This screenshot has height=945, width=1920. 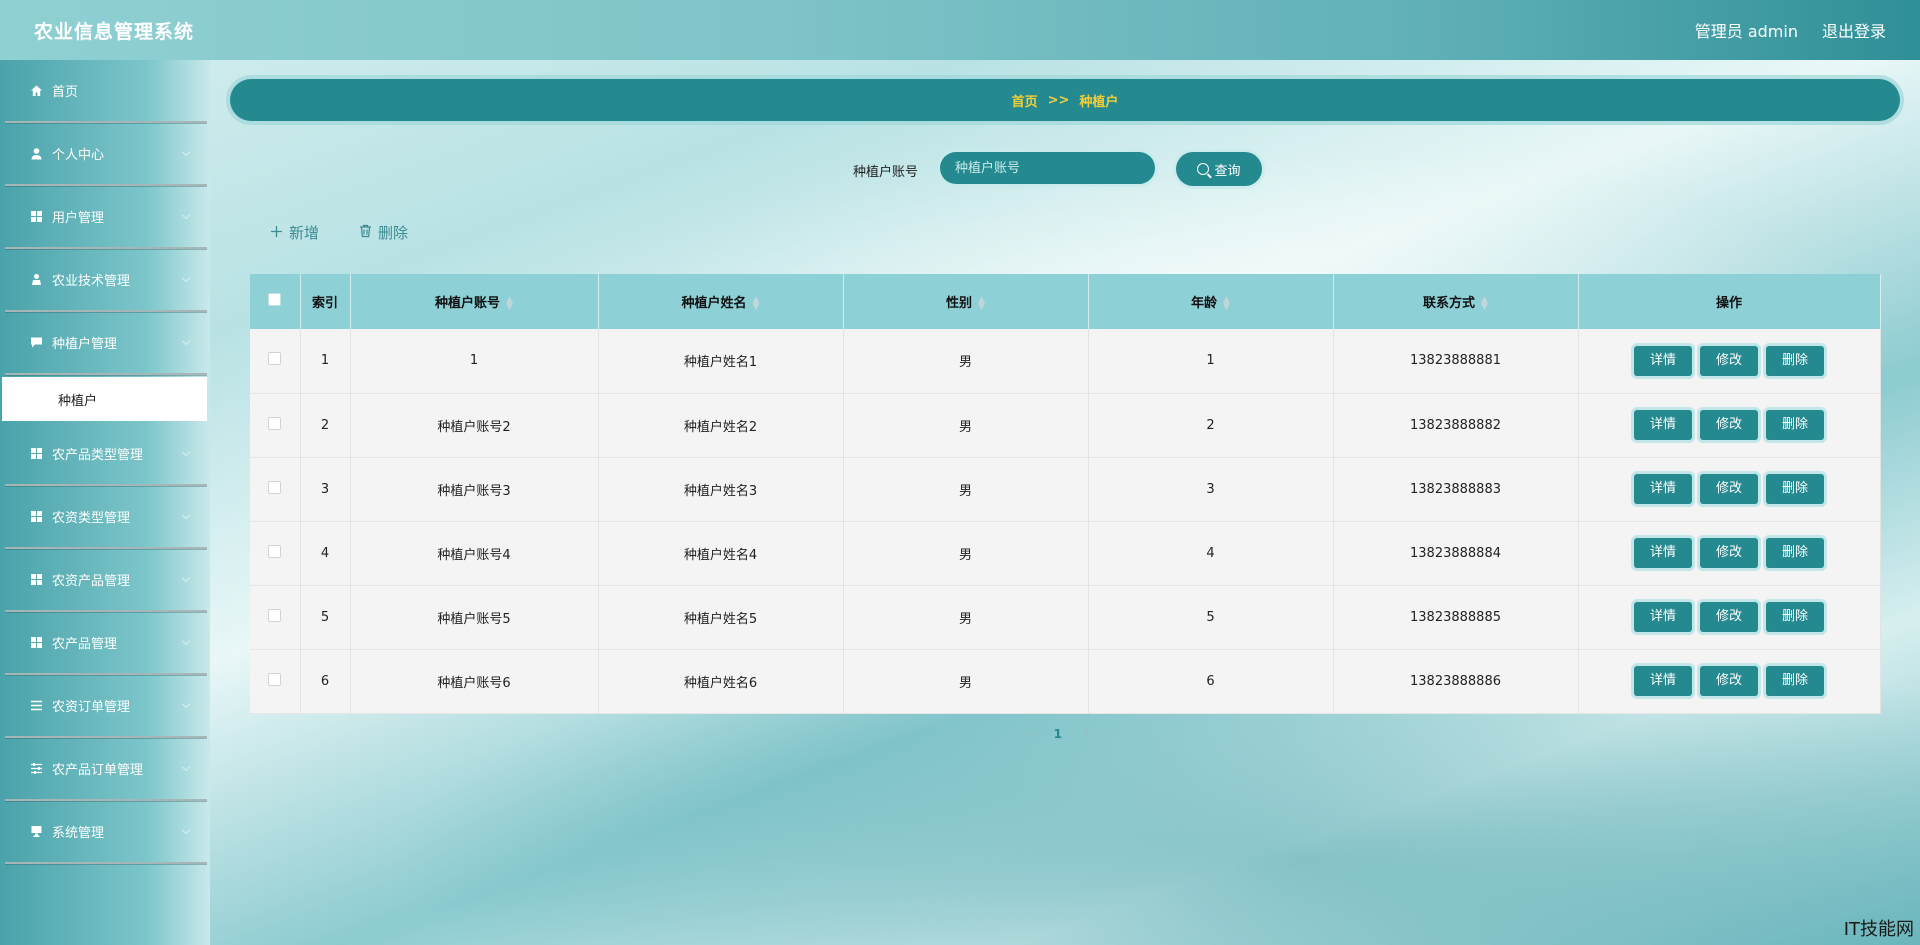 I want to click on sidebar-item: 农业技术管理, so click(x=106, y=280).